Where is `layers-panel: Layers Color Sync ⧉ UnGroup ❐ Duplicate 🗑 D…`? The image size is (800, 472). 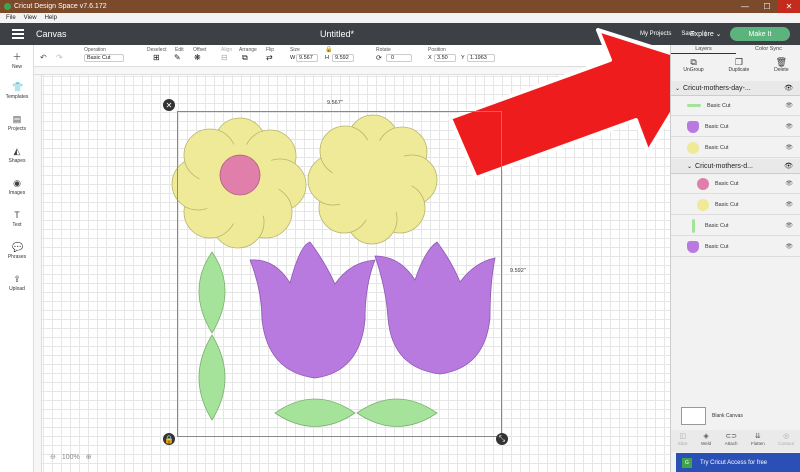
layers-panel: Layers Color Sync ⧉ UnGroup ❐ Duplicate 🗑 D… is located at coordinates (735, 258).